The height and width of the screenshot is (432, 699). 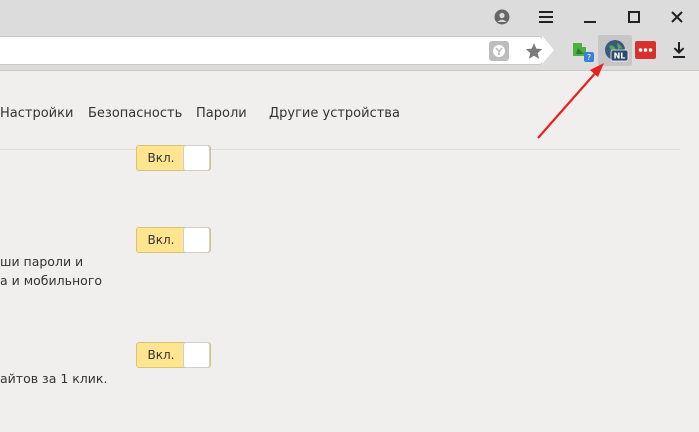 I want to click on window-titlebar, so click(x=349, y=16).